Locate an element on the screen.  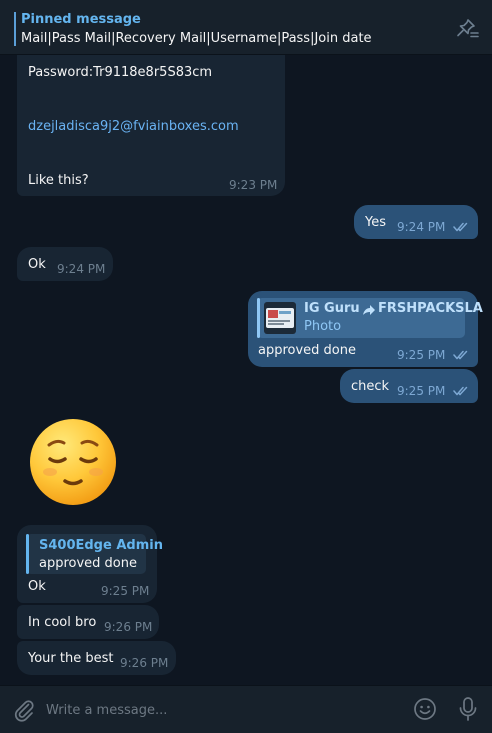
email-link: dzejladisca9j2@fviainboxes.com is located at coordinates (133, 126).